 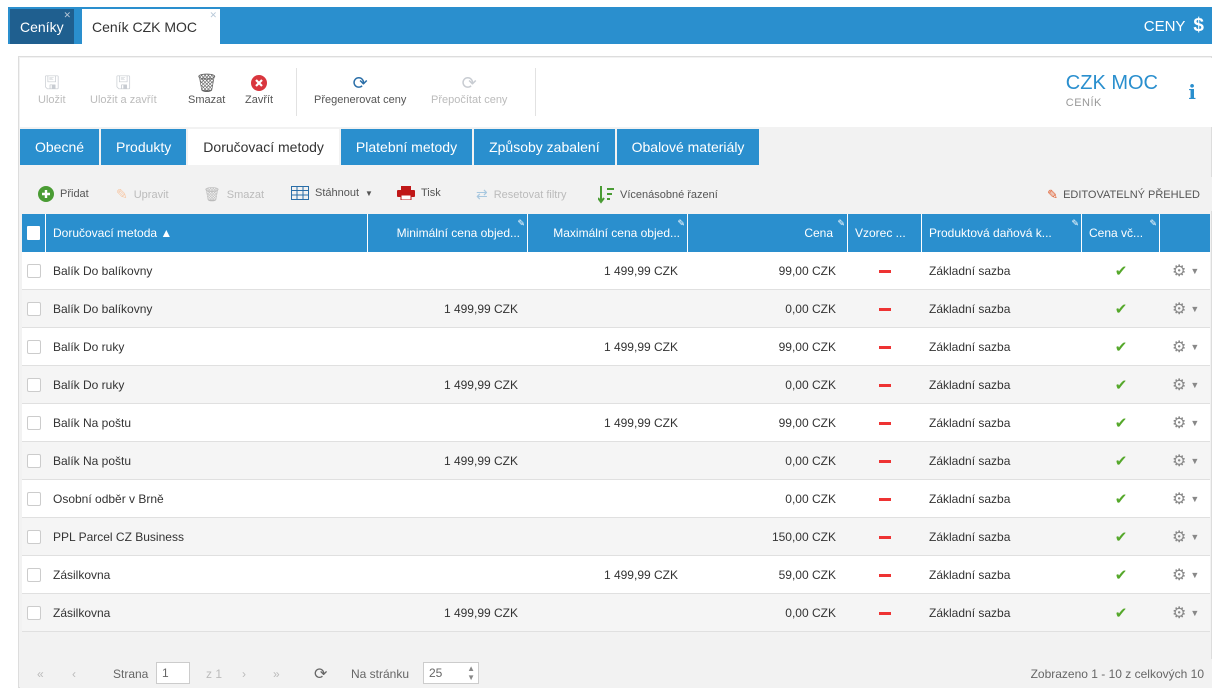 What do you see at coordinates (276, 674) in the screenshot?
I see `last-page-icon: »` at bounding box center [276, 674].